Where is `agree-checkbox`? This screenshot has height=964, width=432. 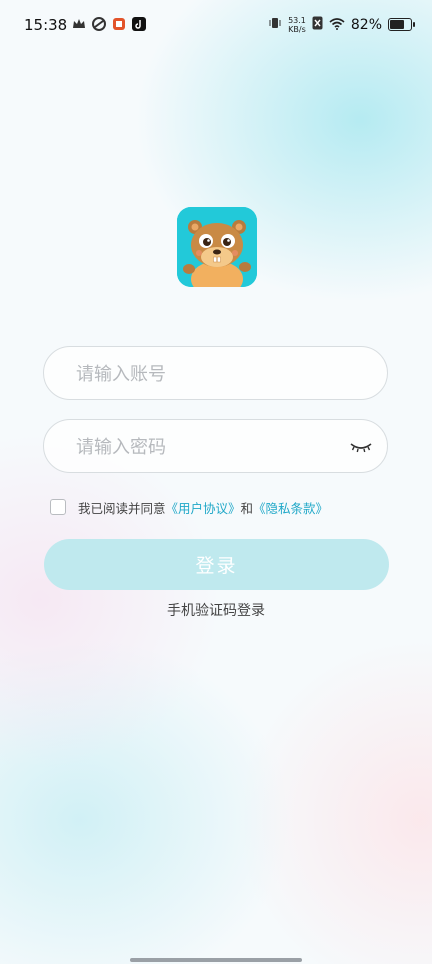 agree-checkbox is located at coordinates (58, 507).